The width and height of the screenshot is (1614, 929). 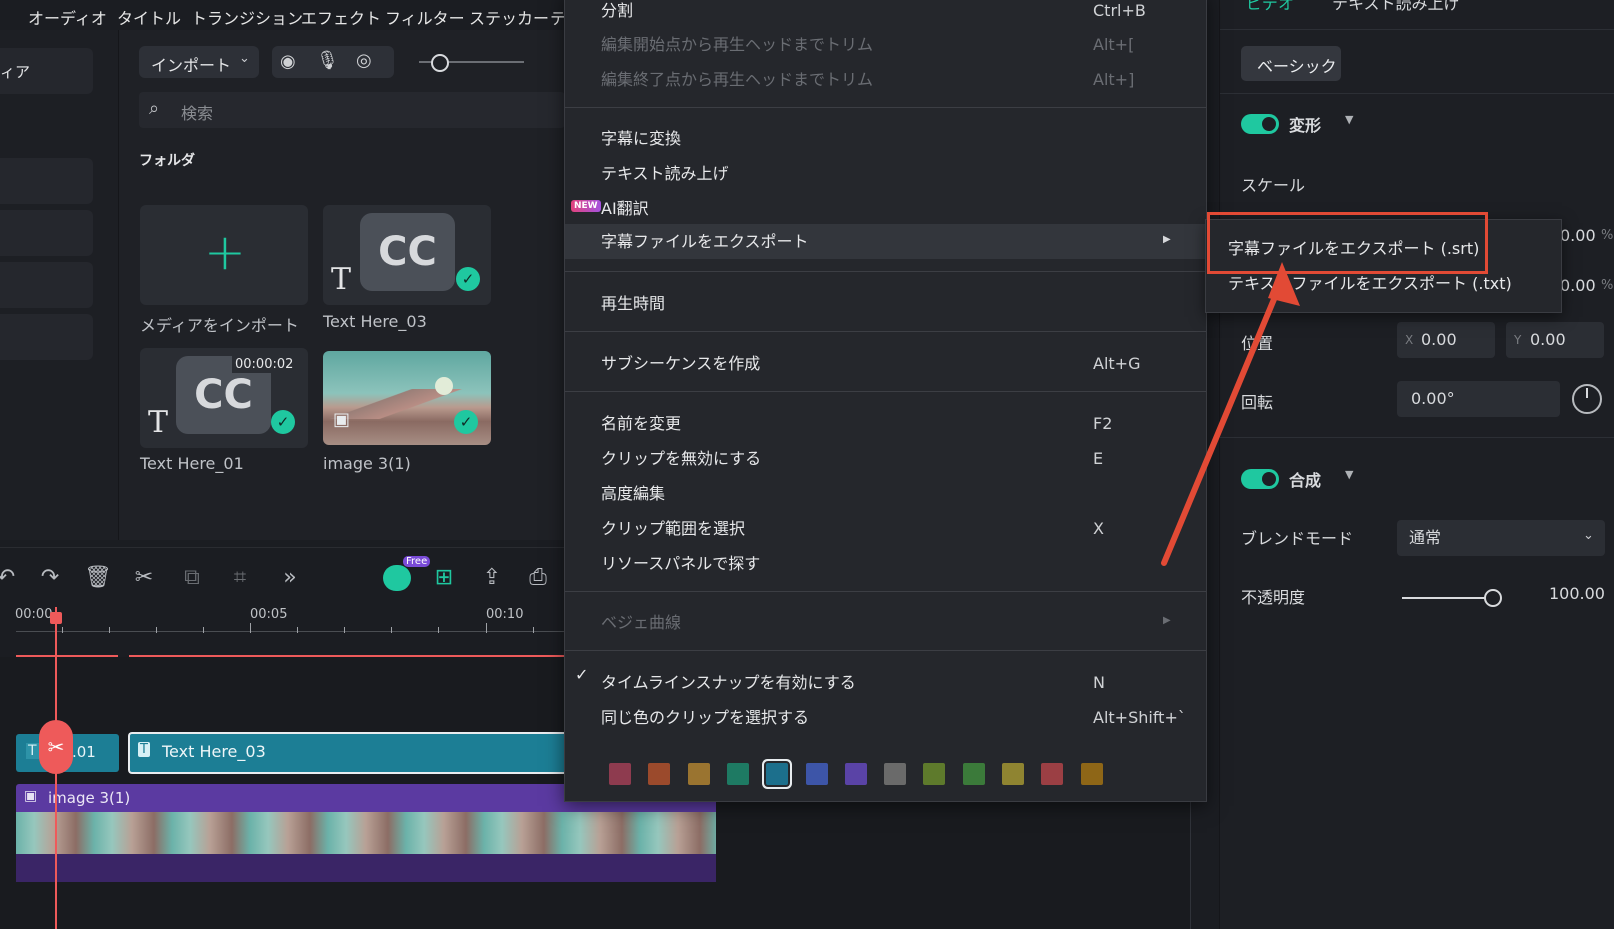 I want to click on crop-icon: ⌗, so click(x=240, y=578).